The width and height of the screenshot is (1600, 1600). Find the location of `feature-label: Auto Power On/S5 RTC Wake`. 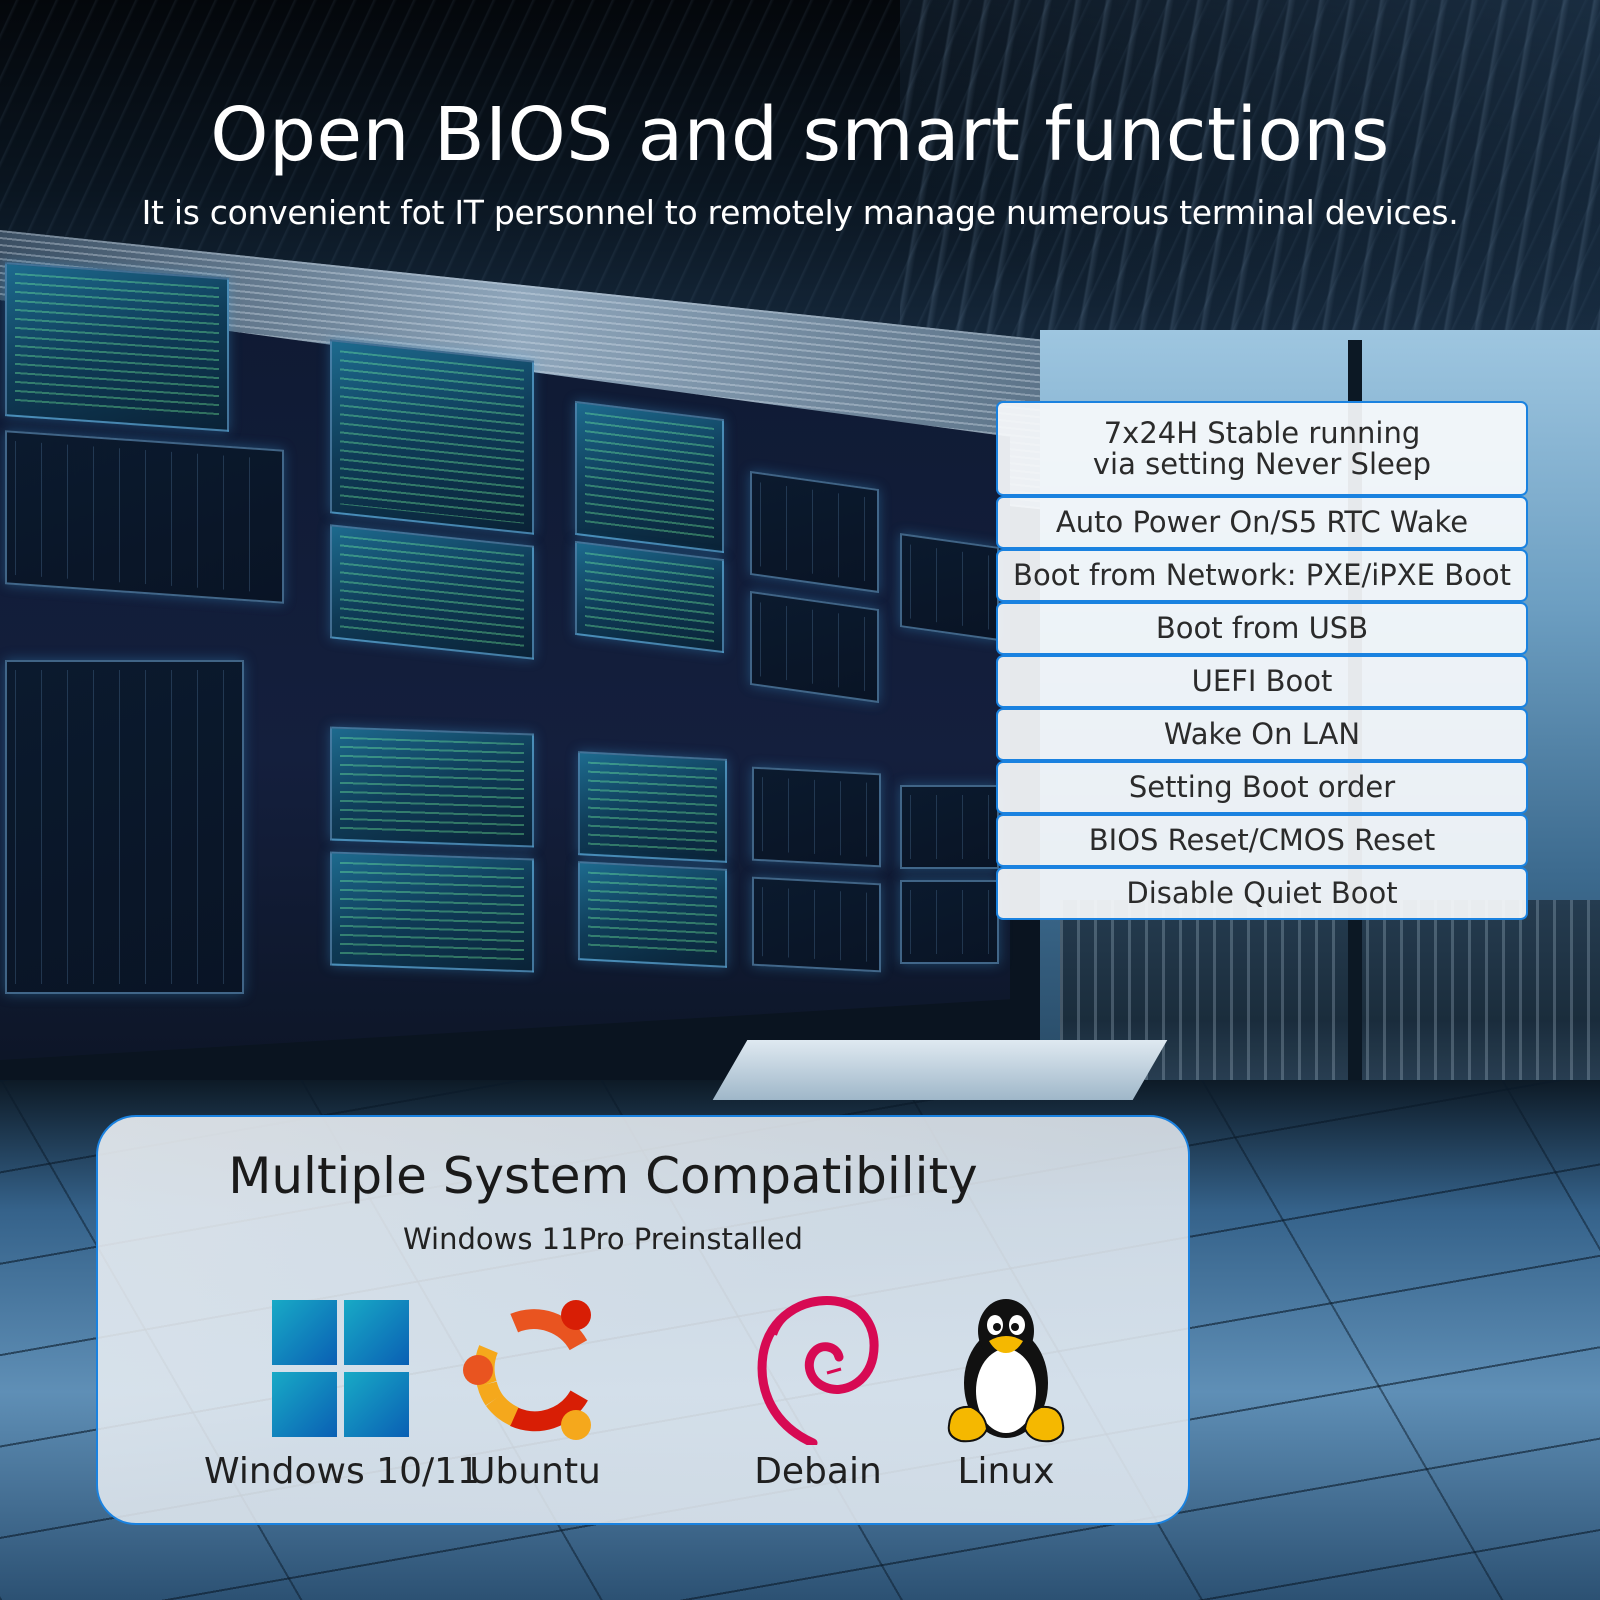

feature-label: Auto Power On/S5 RTC Wake is located at coordinates (1262, 522).